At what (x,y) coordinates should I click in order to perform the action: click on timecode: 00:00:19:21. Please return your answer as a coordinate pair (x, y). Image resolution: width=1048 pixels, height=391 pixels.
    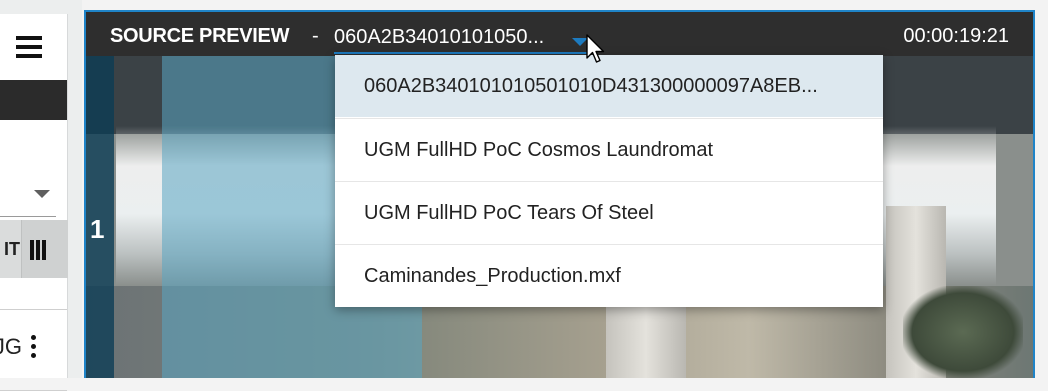
    Looking at the image, I should click on (956, 36).